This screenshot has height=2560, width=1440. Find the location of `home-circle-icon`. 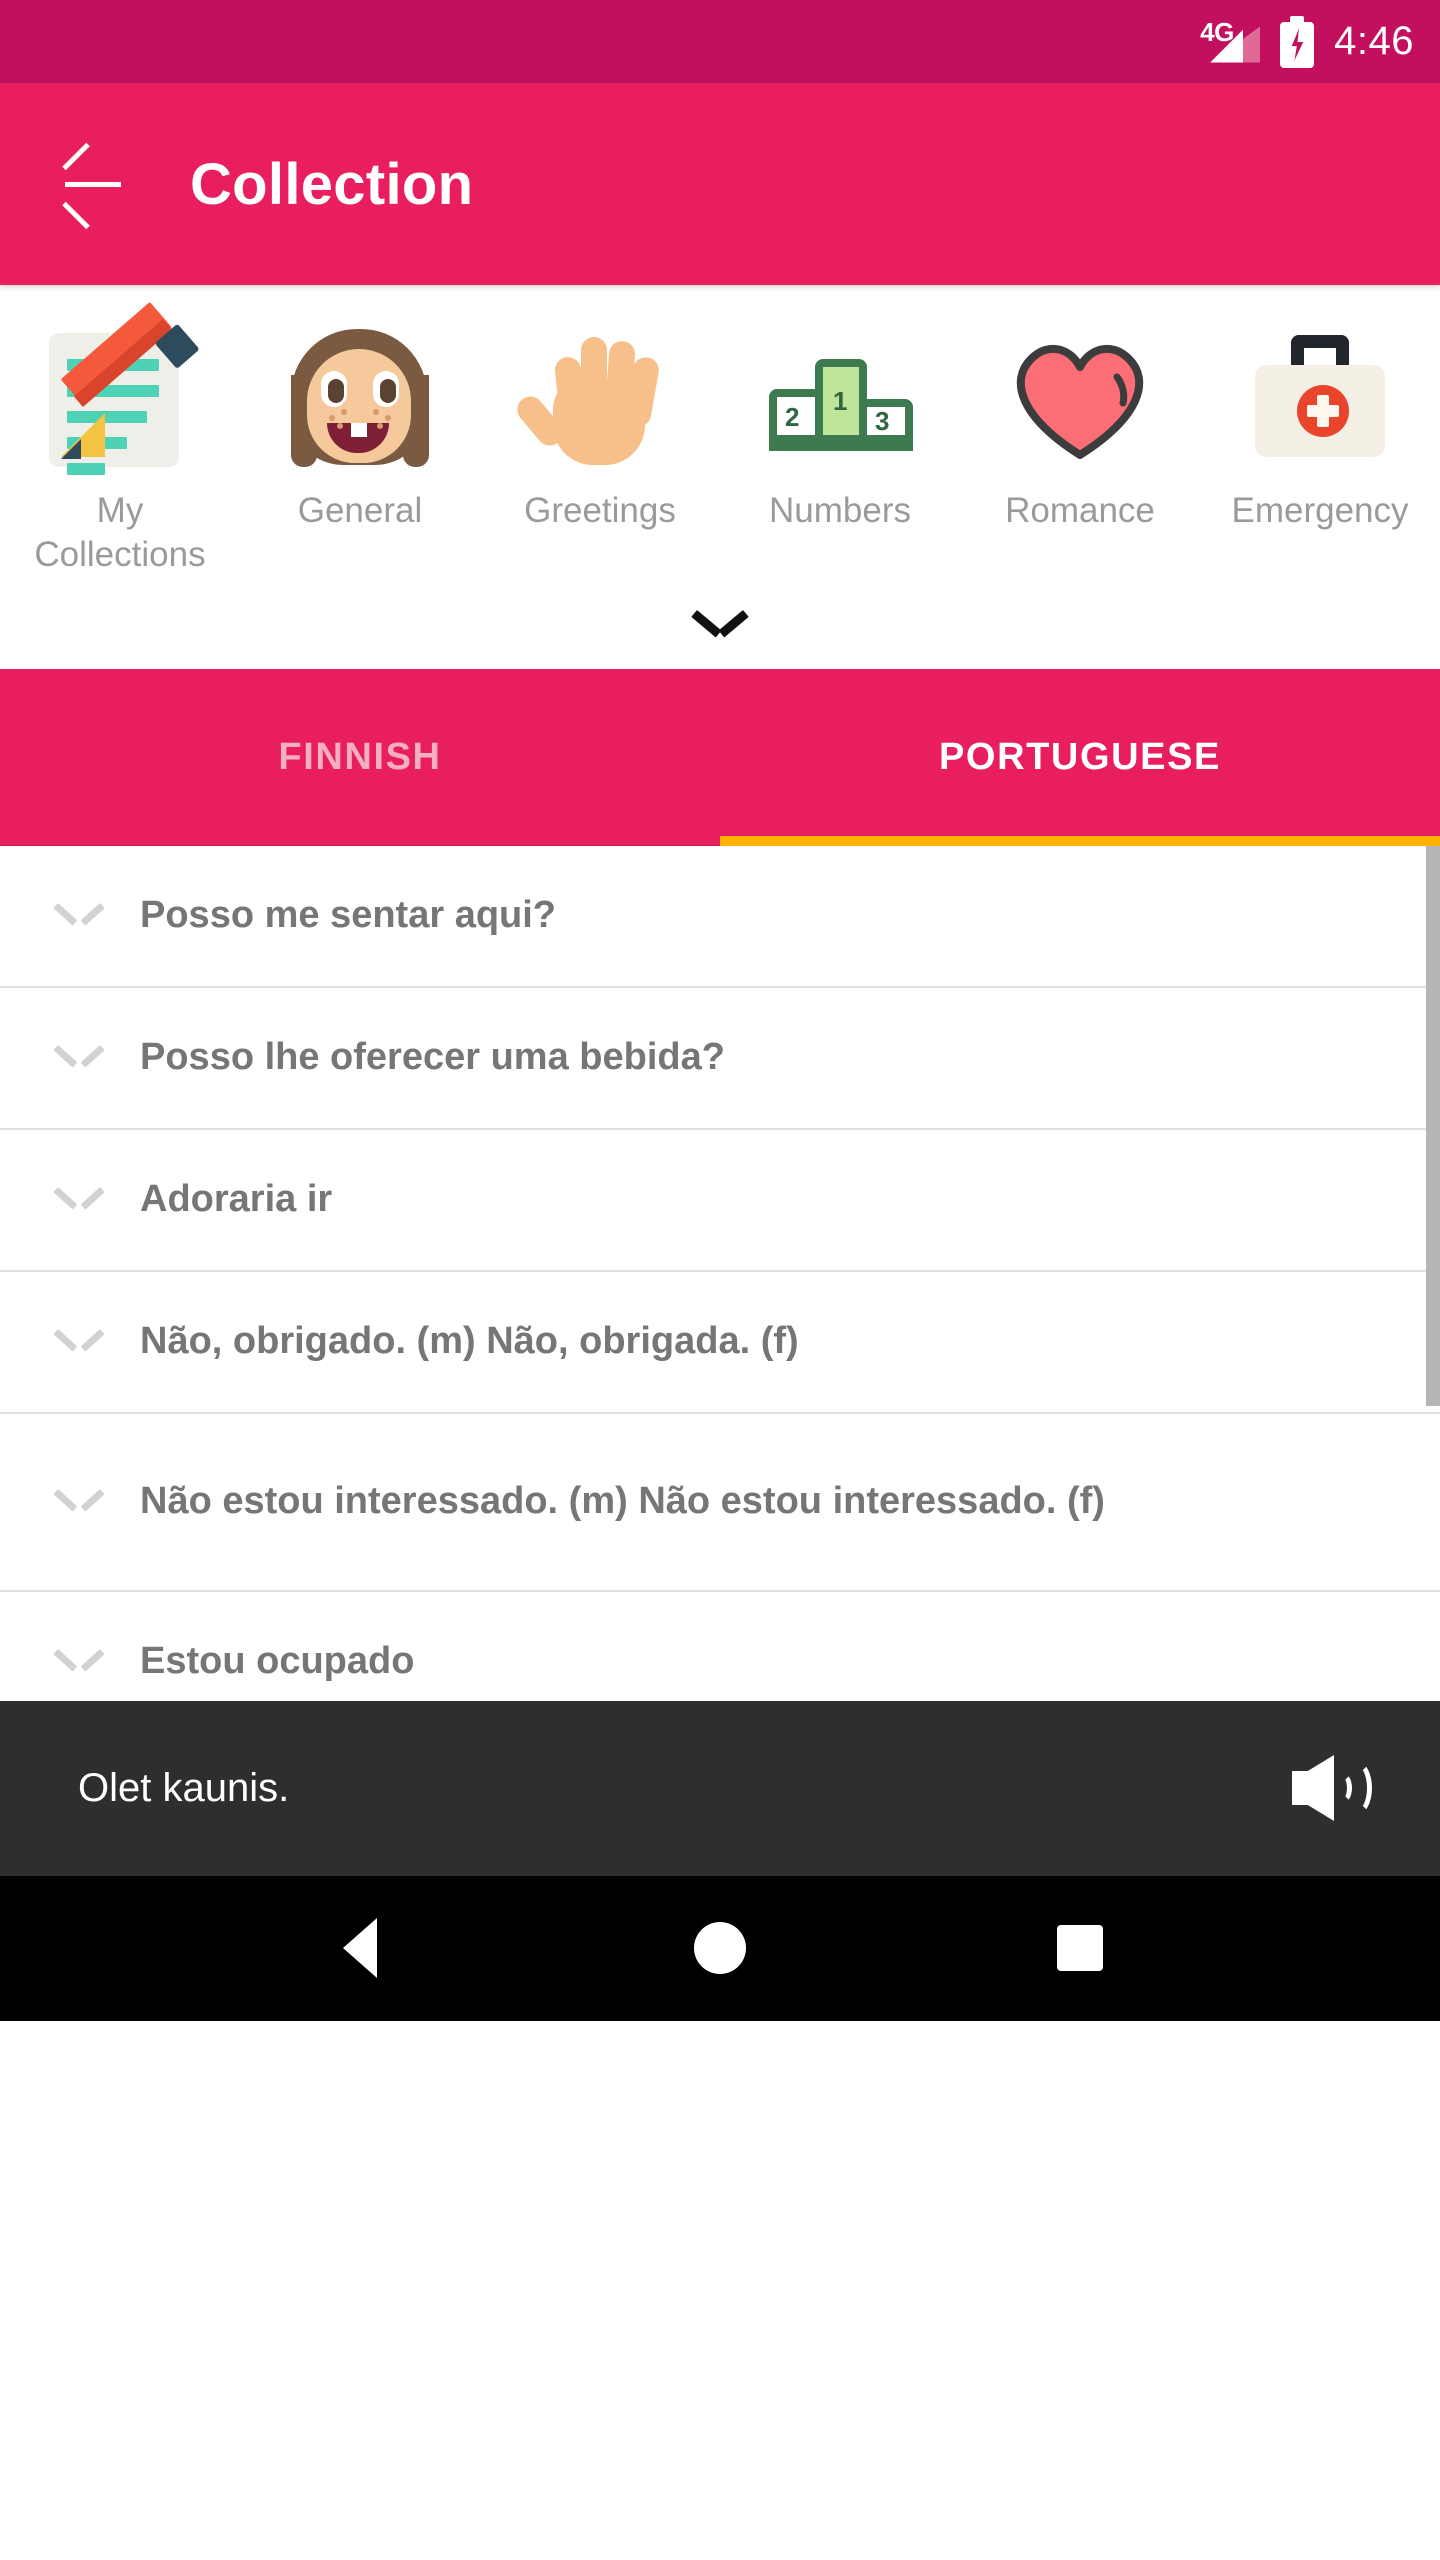

home-circle-icon is located at coordinates (720, 1948).